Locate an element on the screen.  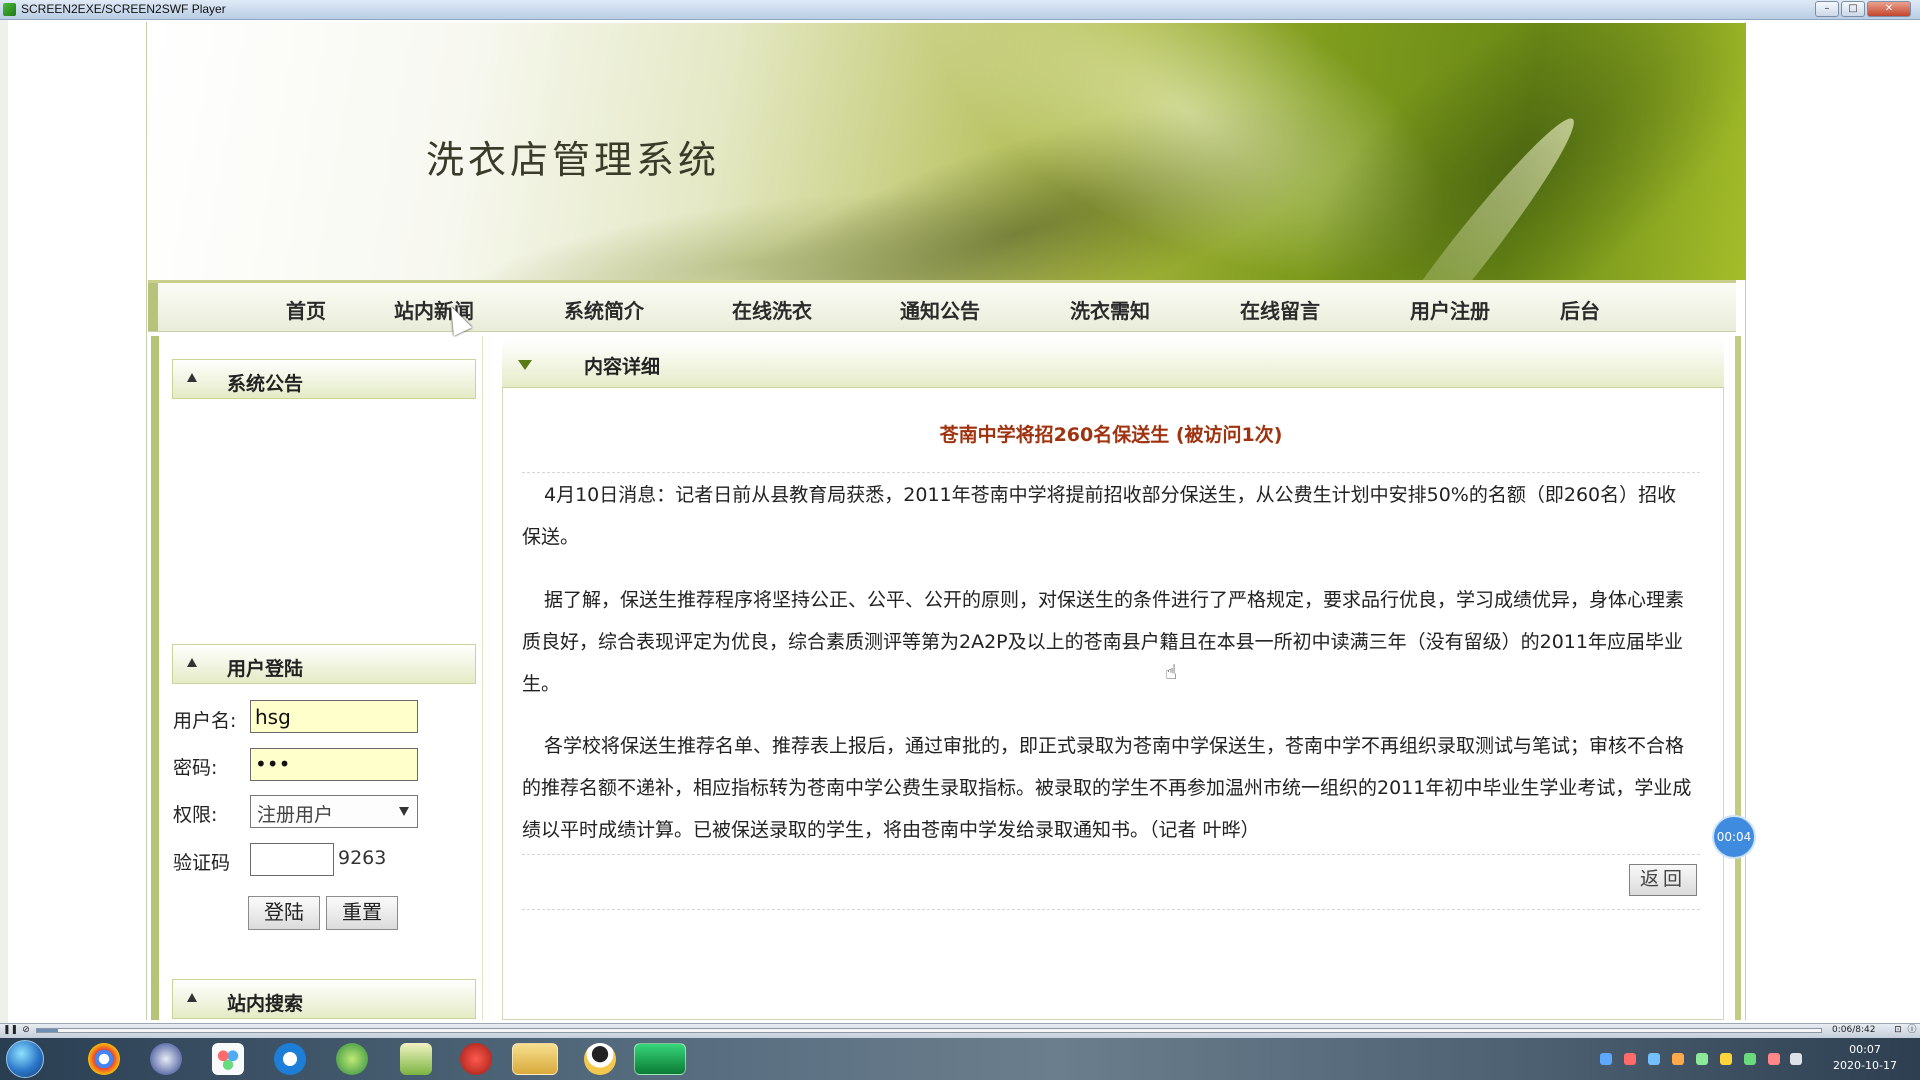
player-app-icon is located at coordinates (9, 9).